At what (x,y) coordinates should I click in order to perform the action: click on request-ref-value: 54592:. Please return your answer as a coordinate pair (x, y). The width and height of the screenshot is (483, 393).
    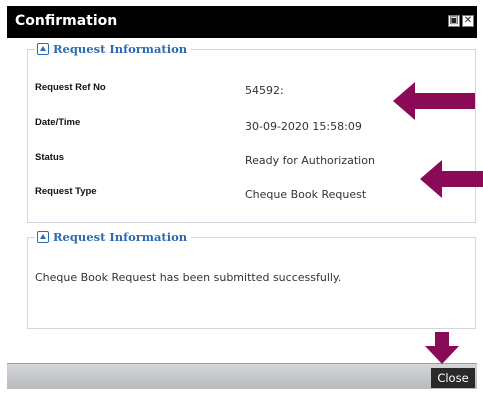
    Looking at the image, I should click on (264, 90).